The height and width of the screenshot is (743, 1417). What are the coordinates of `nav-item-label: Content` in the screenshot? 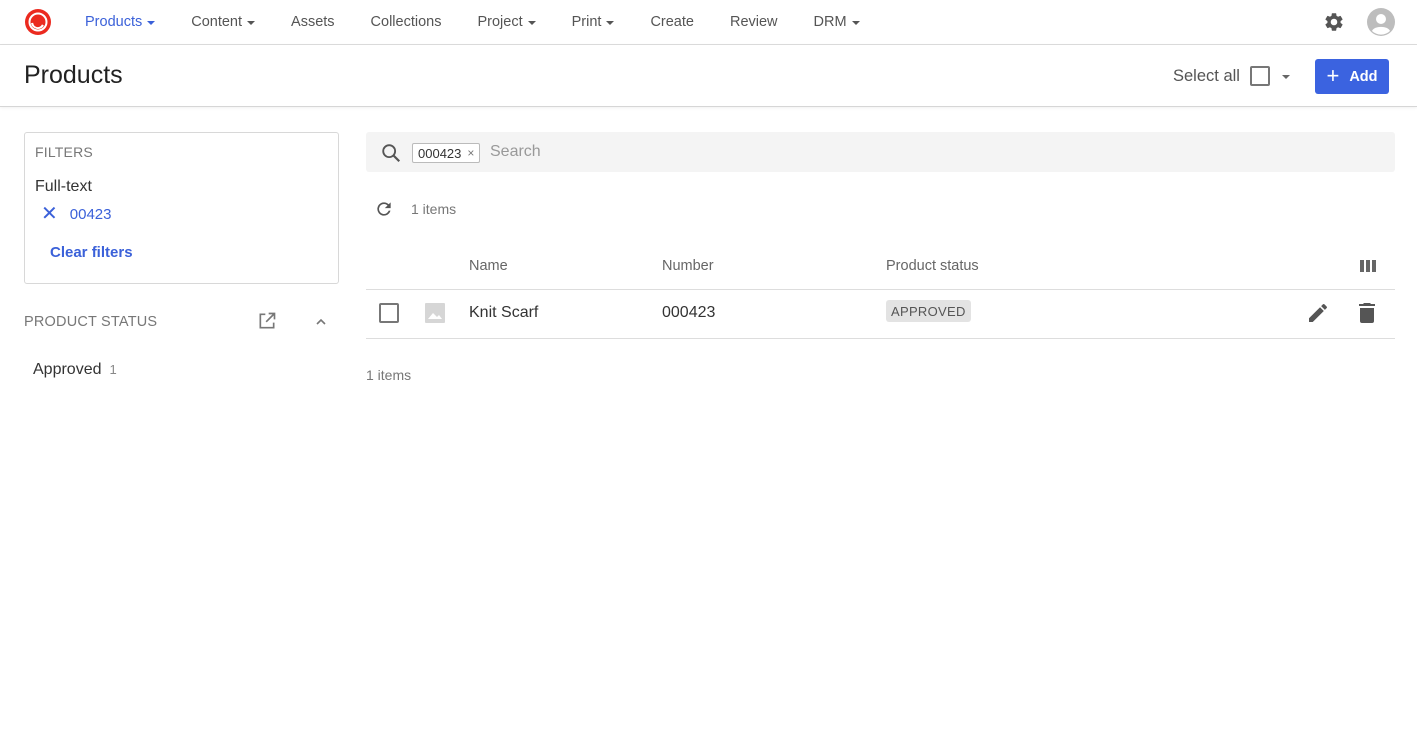 It's located at (217, 22).